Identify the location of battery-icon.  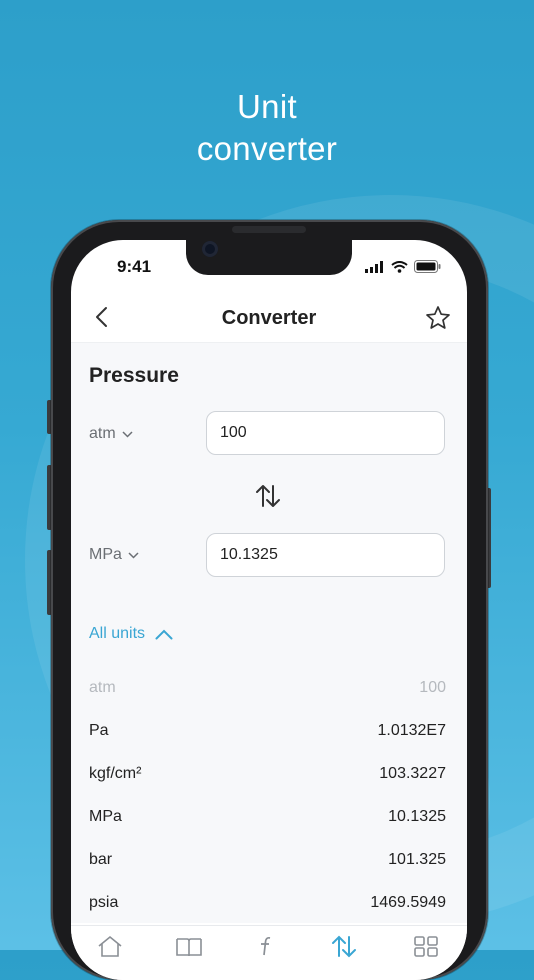
(427, 266).